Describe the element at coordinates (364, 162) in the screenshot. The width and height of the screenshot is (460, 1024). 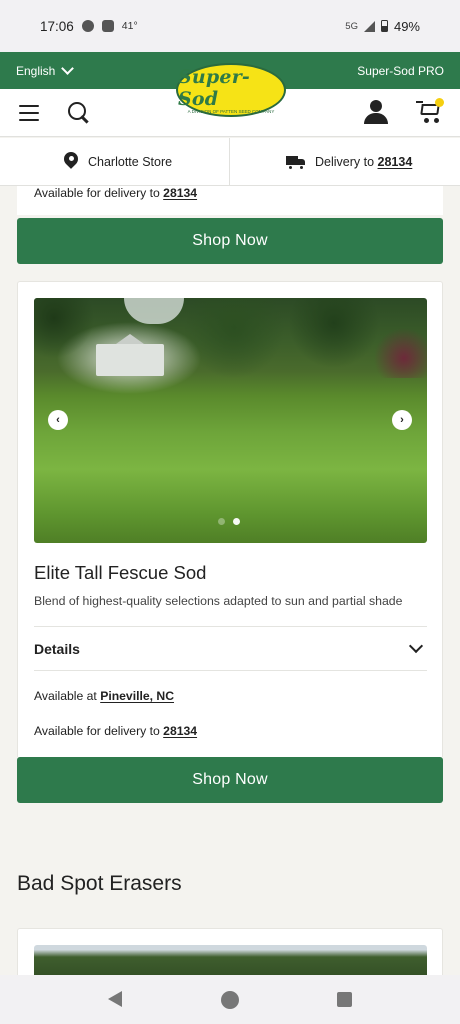
I see `delivery-label: Delivery to 28134` at that location.